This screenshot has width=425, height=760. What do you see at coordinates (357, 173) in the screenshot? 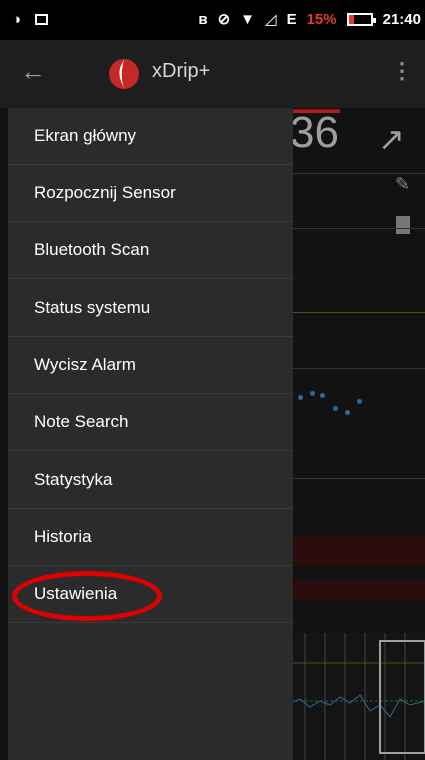
I see `divider` at bounding box center [357, 173].